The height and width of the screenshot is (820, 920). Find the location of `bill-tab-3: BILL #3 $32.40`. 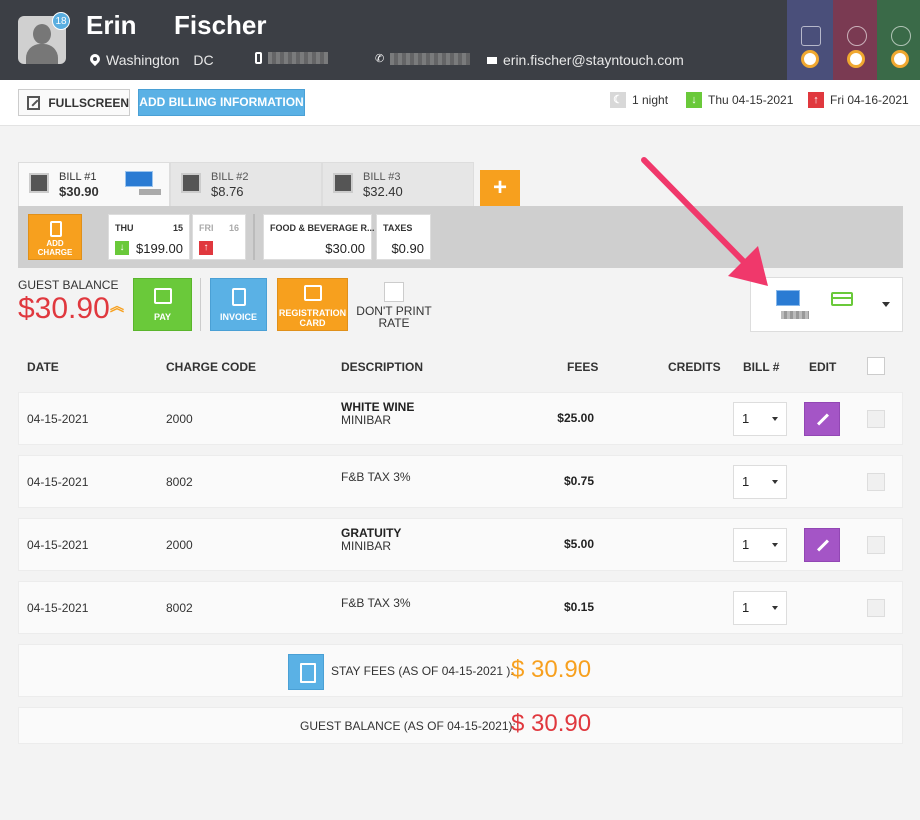

bill-tab-3: BILL #3 $32.40 is located at coordinates (398, 184).